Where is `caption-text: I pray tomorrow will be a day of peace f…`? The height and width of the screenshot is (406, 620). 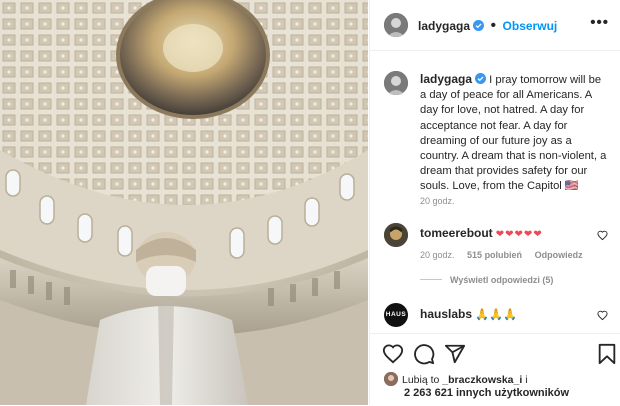
caption-text: I pray tomorrow will be a day of peace f… is located at coordinates (513, 133).